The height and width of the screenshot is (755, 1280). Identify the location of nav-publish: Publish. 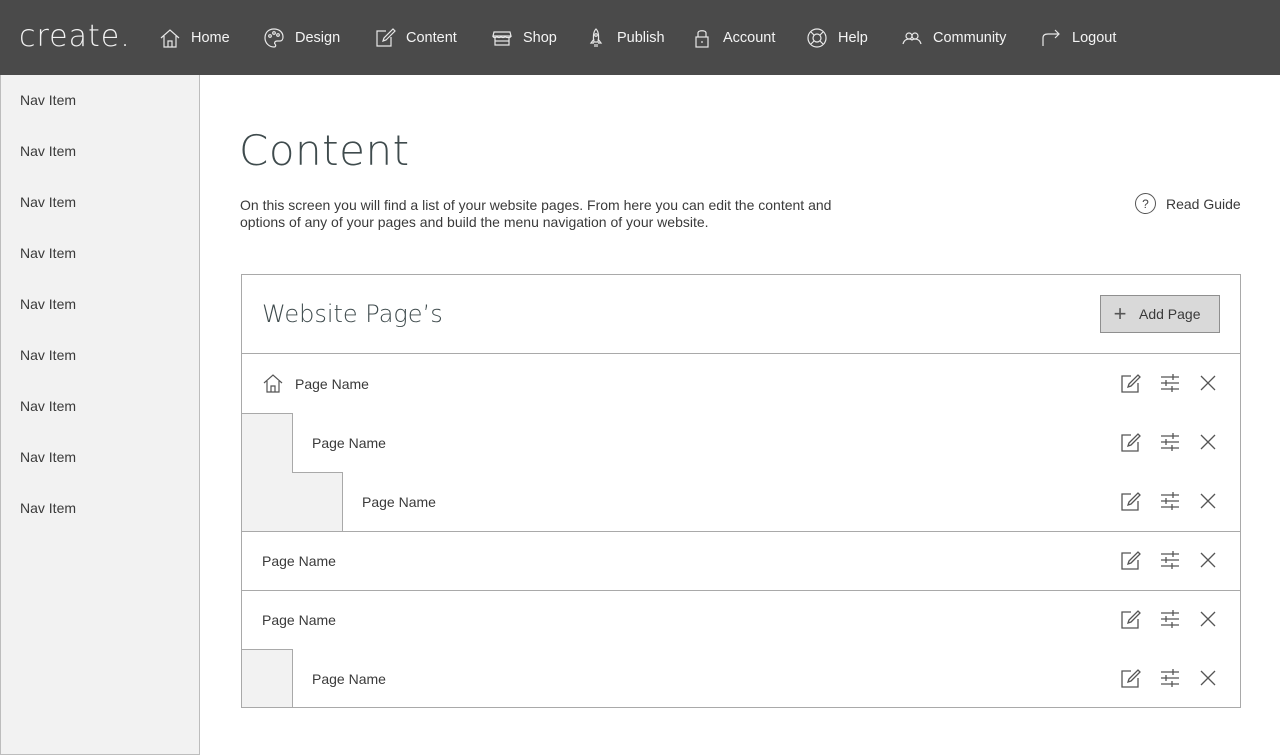
(625, 38).